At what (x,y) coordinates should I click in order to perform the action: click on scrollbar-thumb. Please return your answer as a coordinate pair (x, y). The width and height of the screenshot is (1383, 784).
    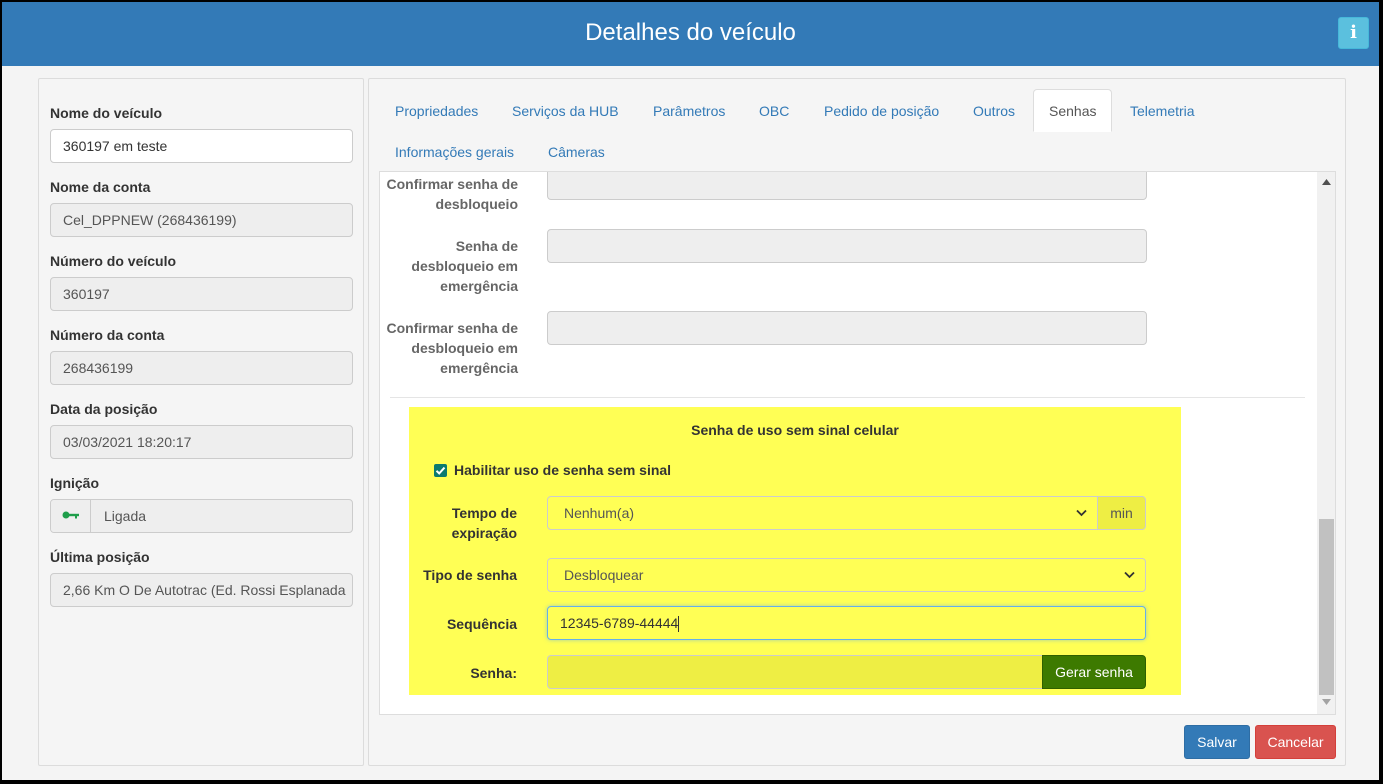
    Looking at the image, I should click on (1326, 607).